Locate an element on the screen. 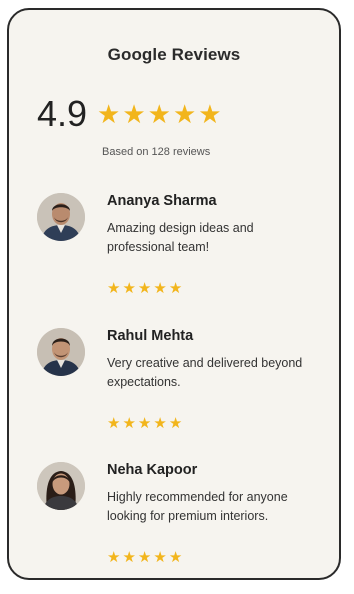  review-count: Based on 128 reviews is located at coordinates (156, 152).